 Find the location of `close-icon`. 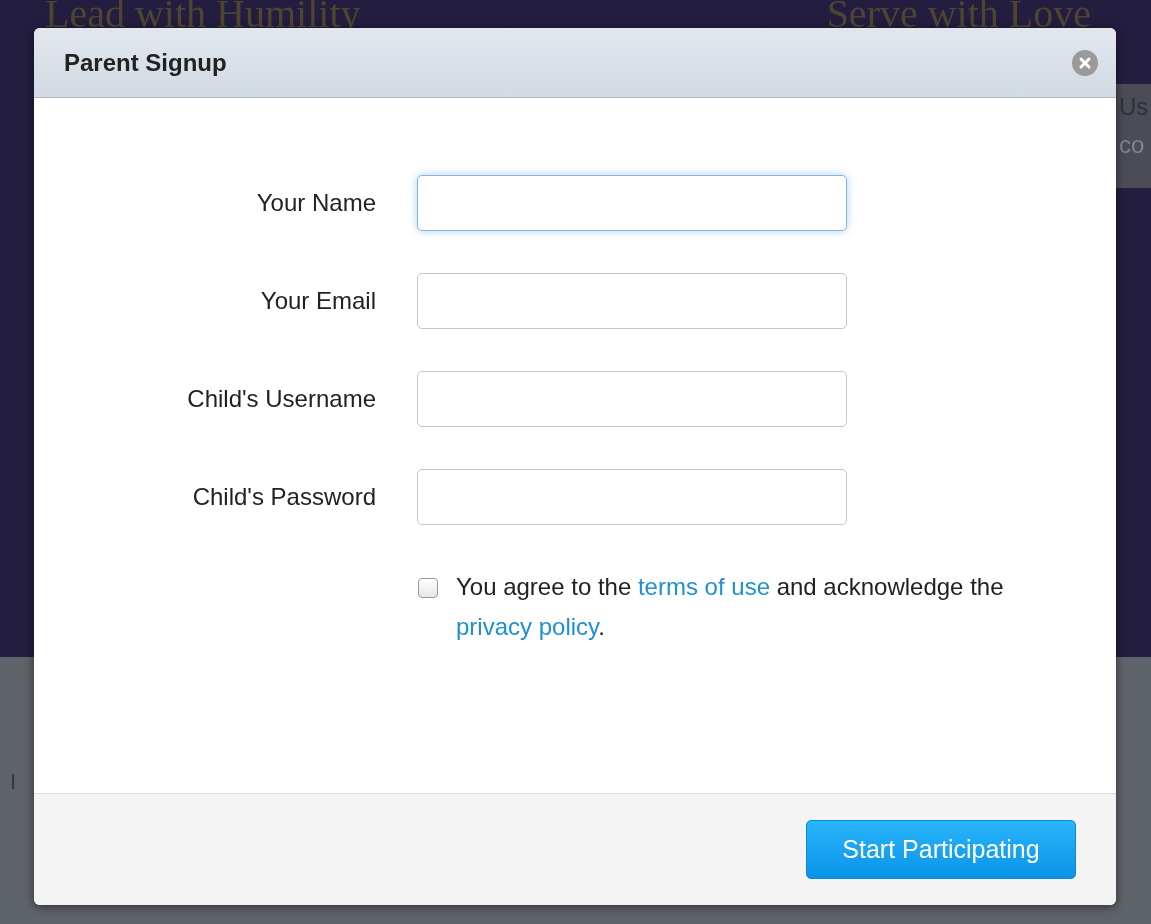

close-icon is located at coordinates (1085, 62).